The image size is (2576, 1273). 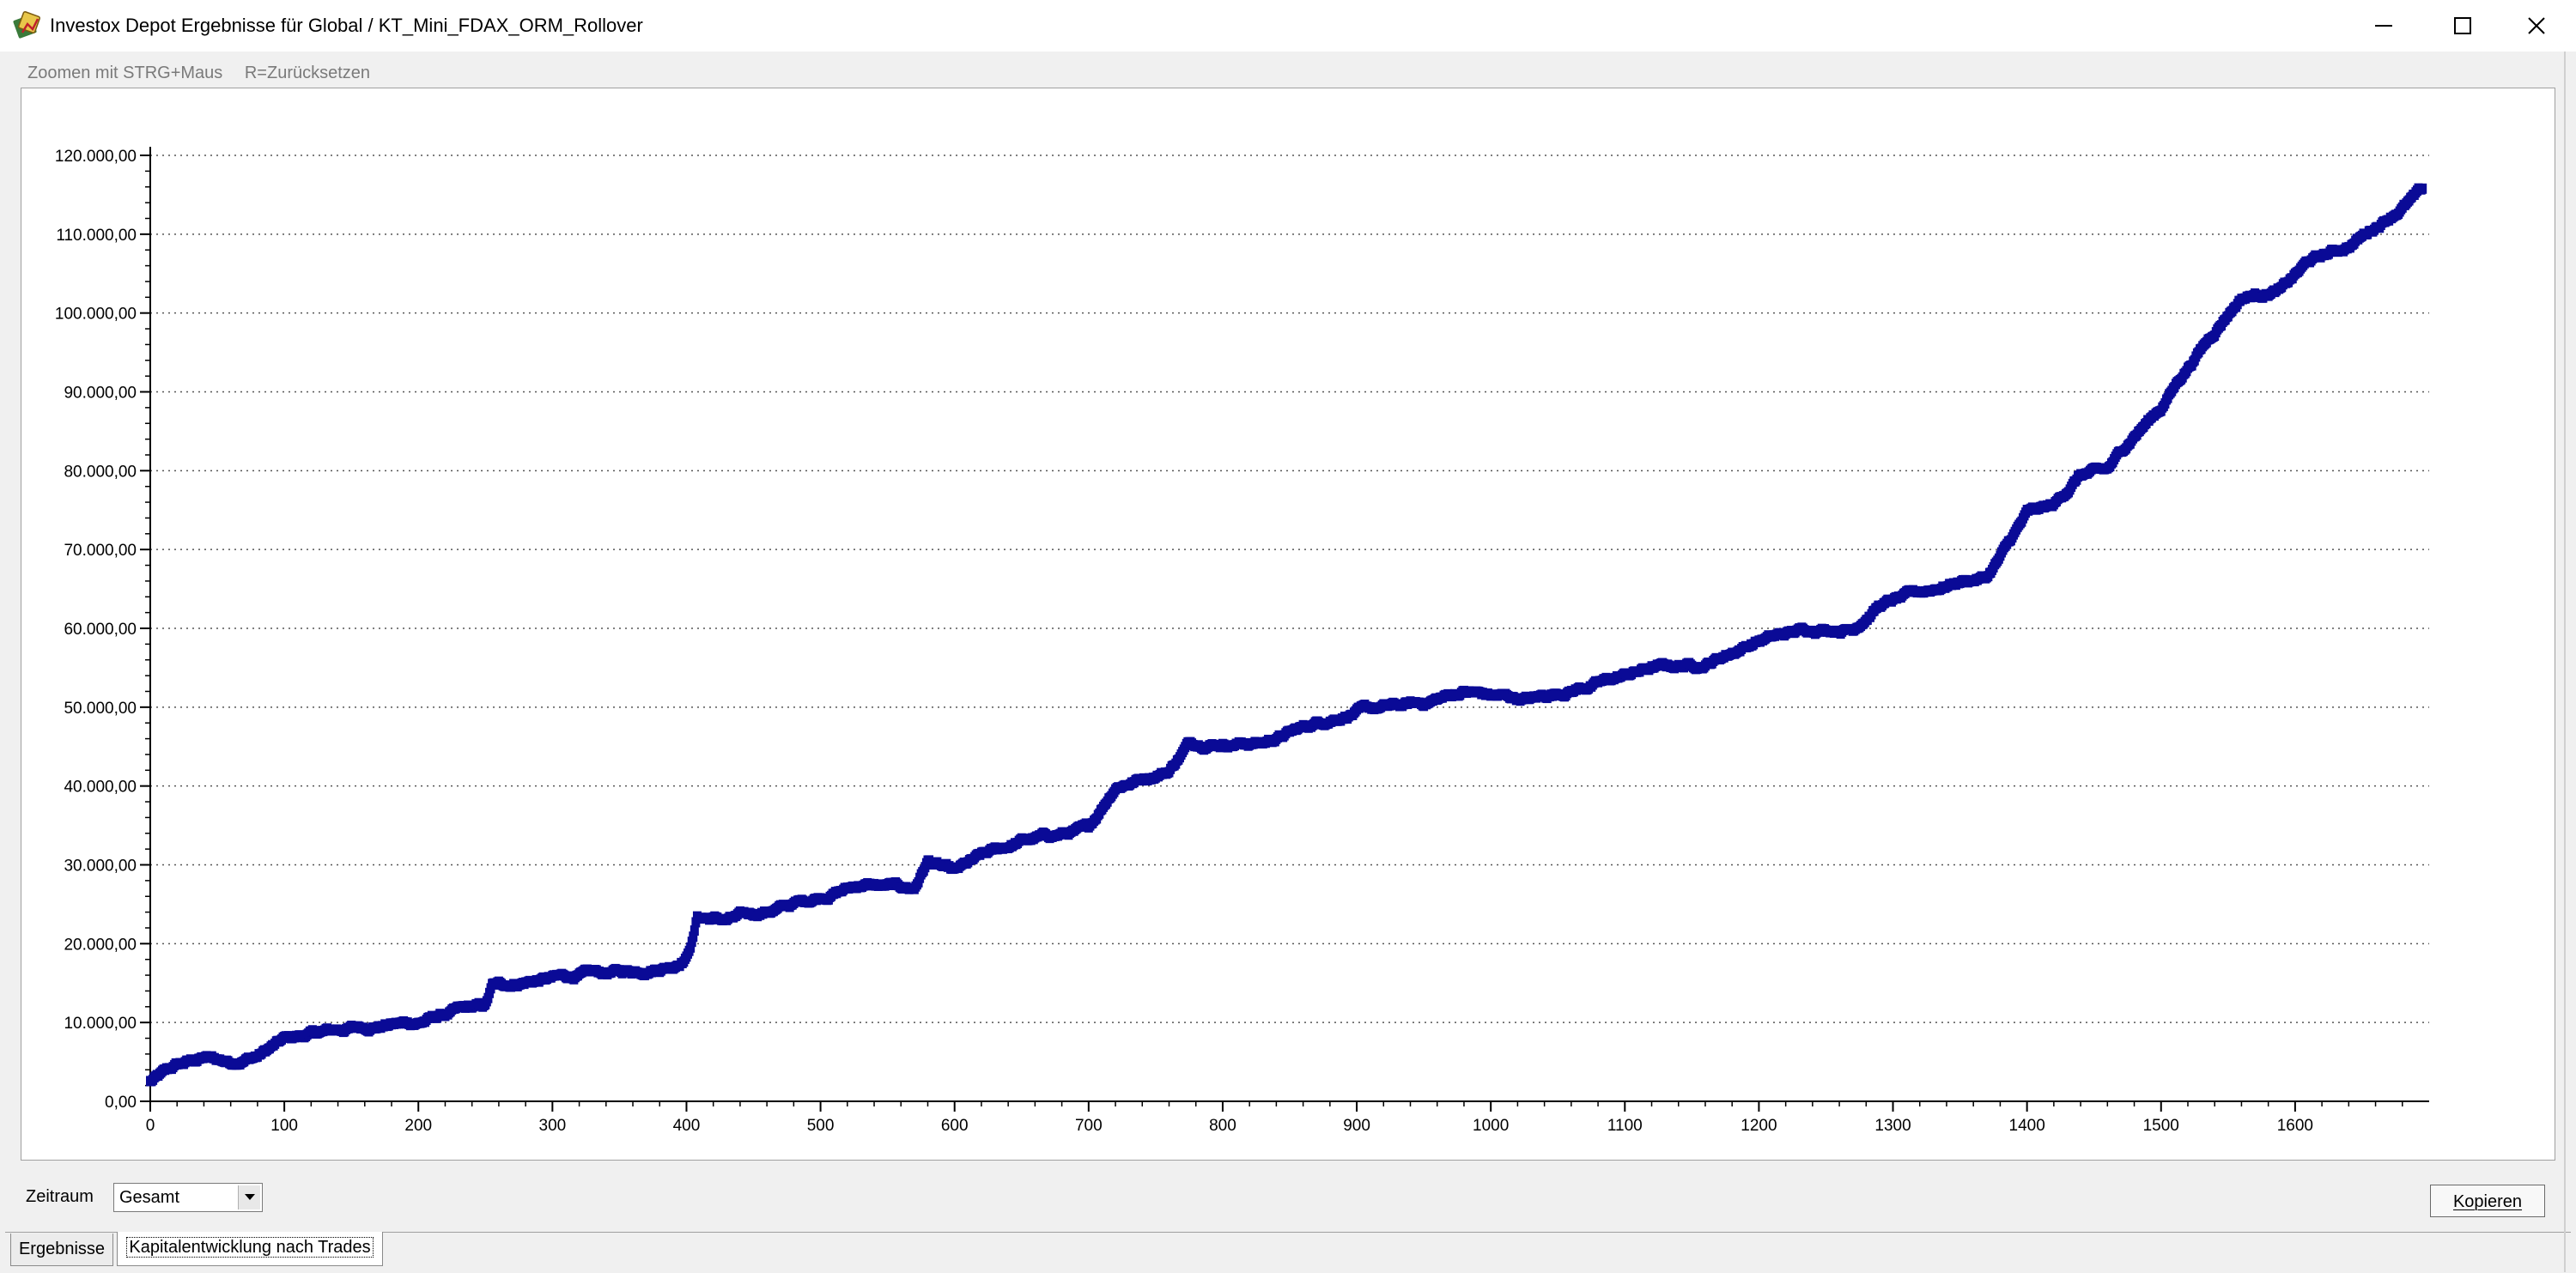 I want to click on tab-ergebnisse: Ergebnisse, so click(x=61, y=1250).